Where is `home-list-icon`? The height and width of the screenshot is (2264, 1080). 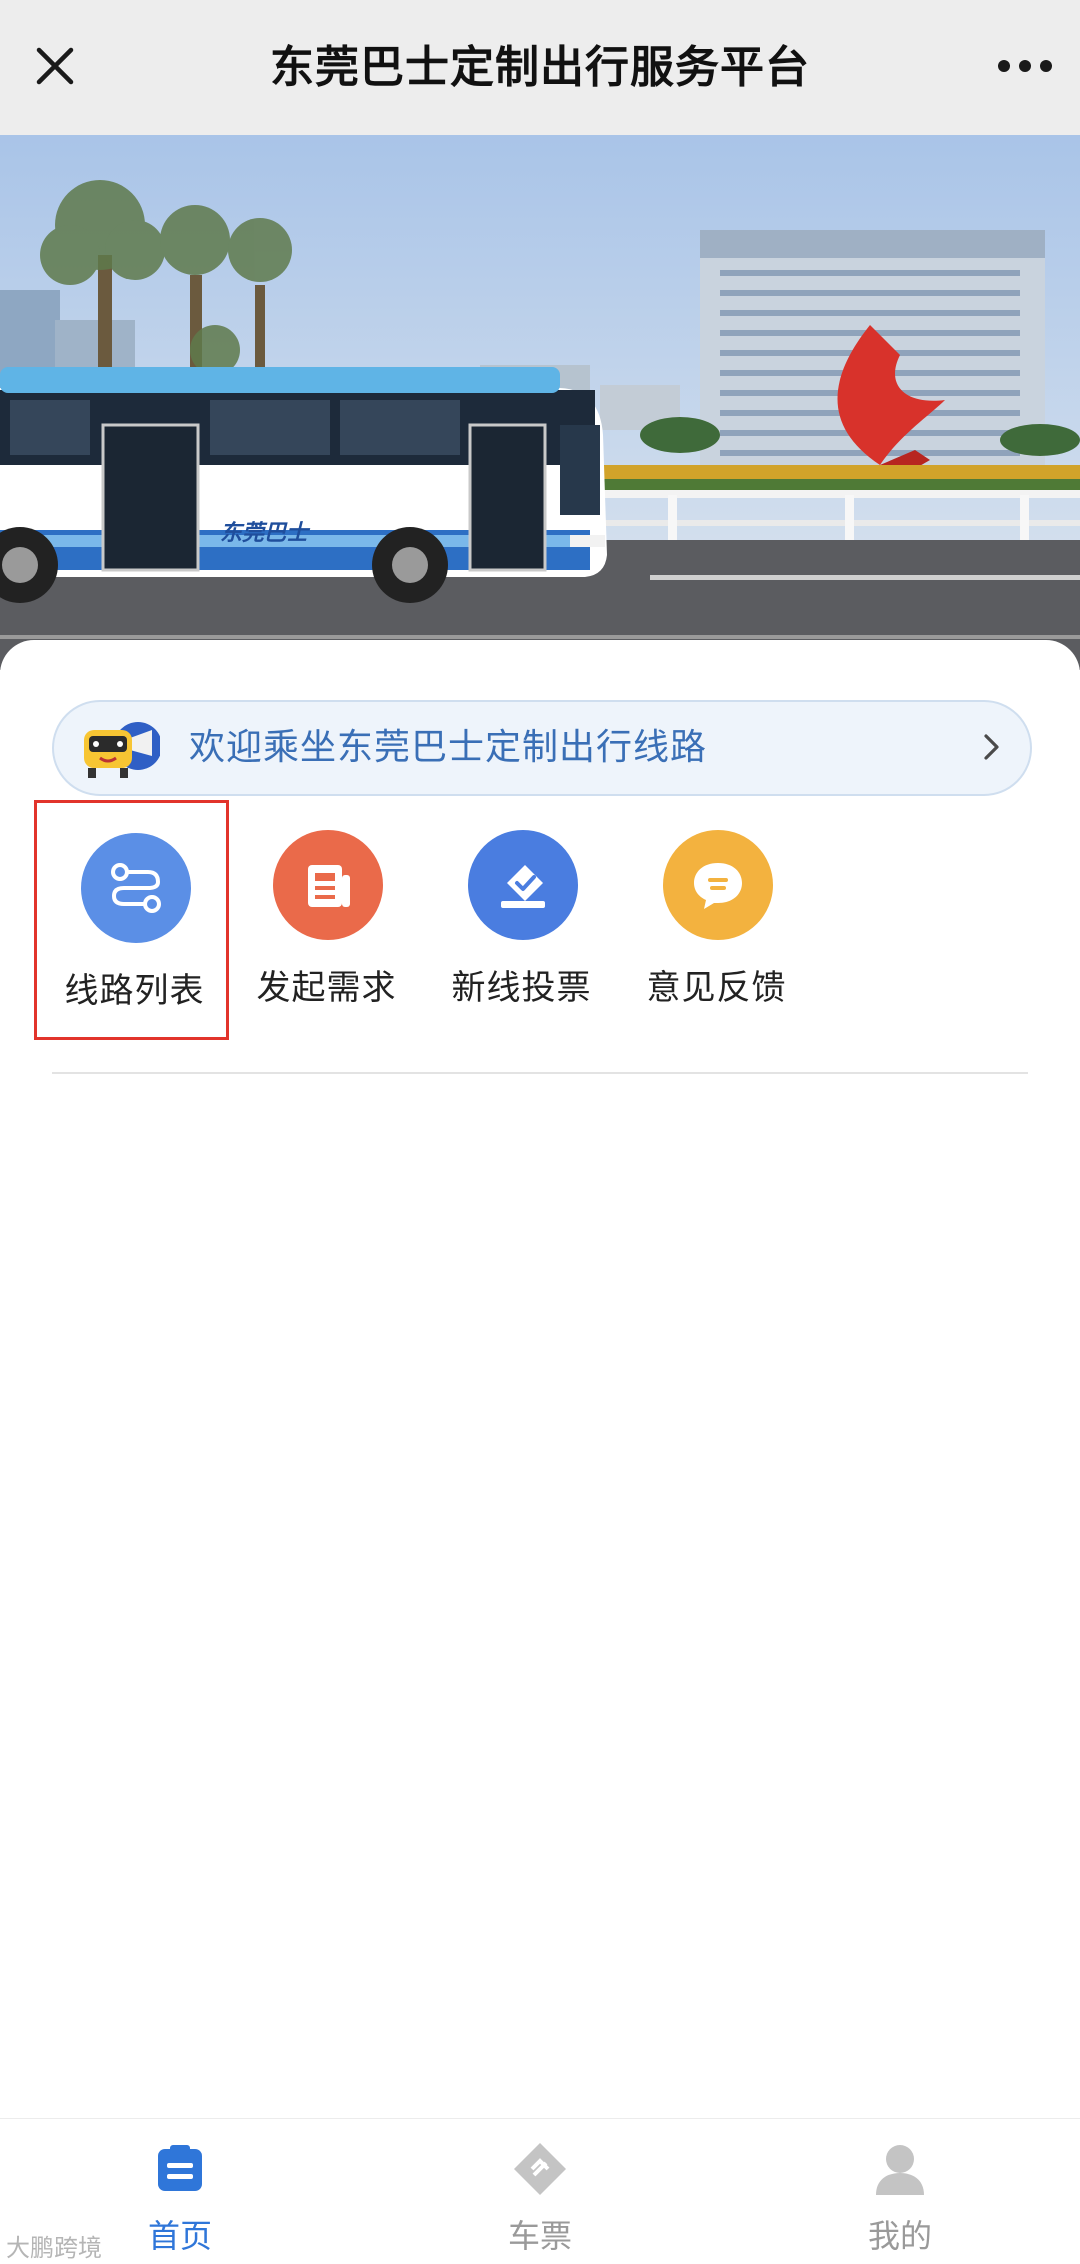
home-list-icon is located at coordinates (180, 2169).